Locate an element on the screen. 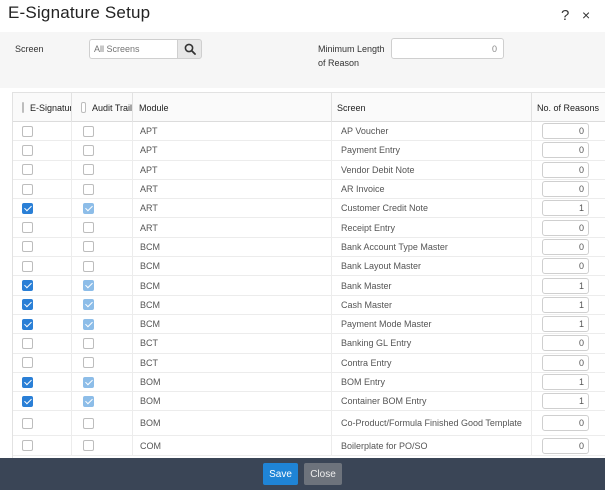 The height and width of the screenshot is (490, 605). table-row: APT Vendor Debit Note is located at coordinates (309, 170).